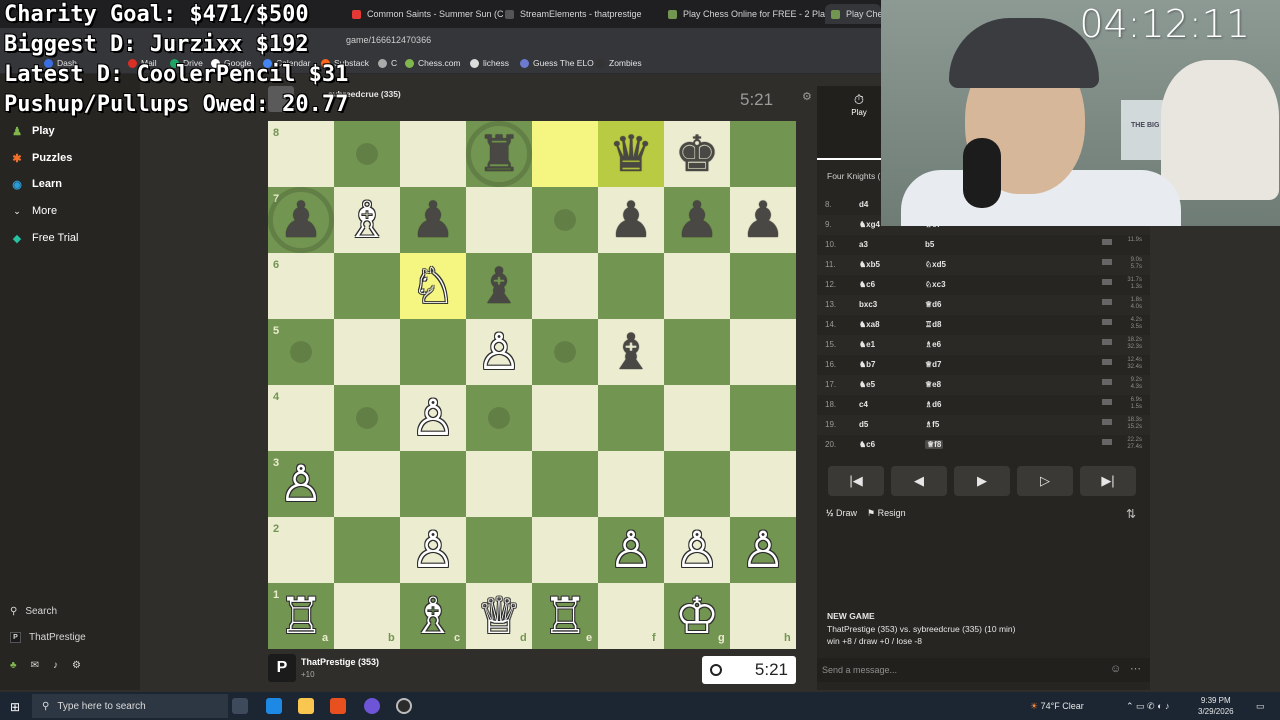 The width and height of the screenshot is (1280, 720). Describe the element at coordinates (32, 131) in the screenshot. I see `sidebar-item-play: ♟ Play` at that location.